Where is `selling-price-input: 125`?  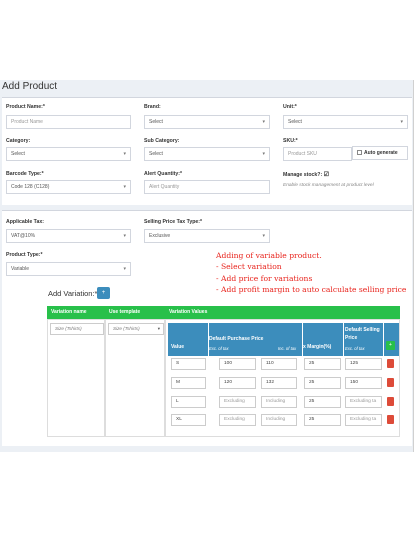
selling-price-input: 125 is located at coordinates (363, 364).